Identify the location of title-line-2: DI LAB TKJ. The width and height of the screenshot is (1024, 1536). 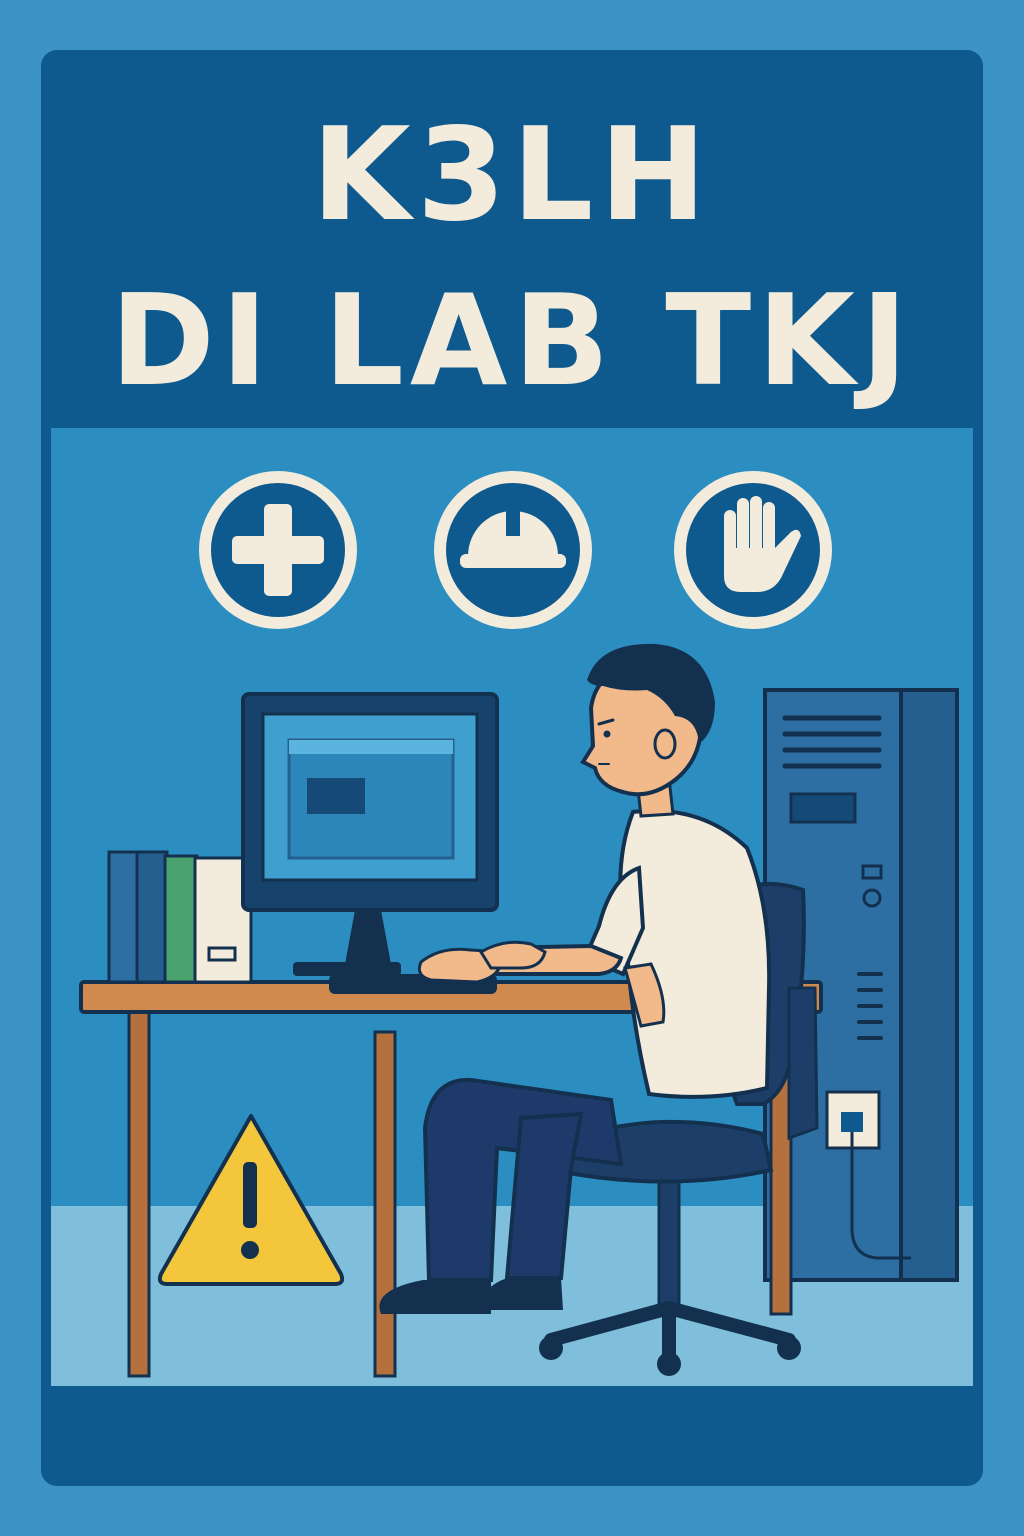
(512, 340).